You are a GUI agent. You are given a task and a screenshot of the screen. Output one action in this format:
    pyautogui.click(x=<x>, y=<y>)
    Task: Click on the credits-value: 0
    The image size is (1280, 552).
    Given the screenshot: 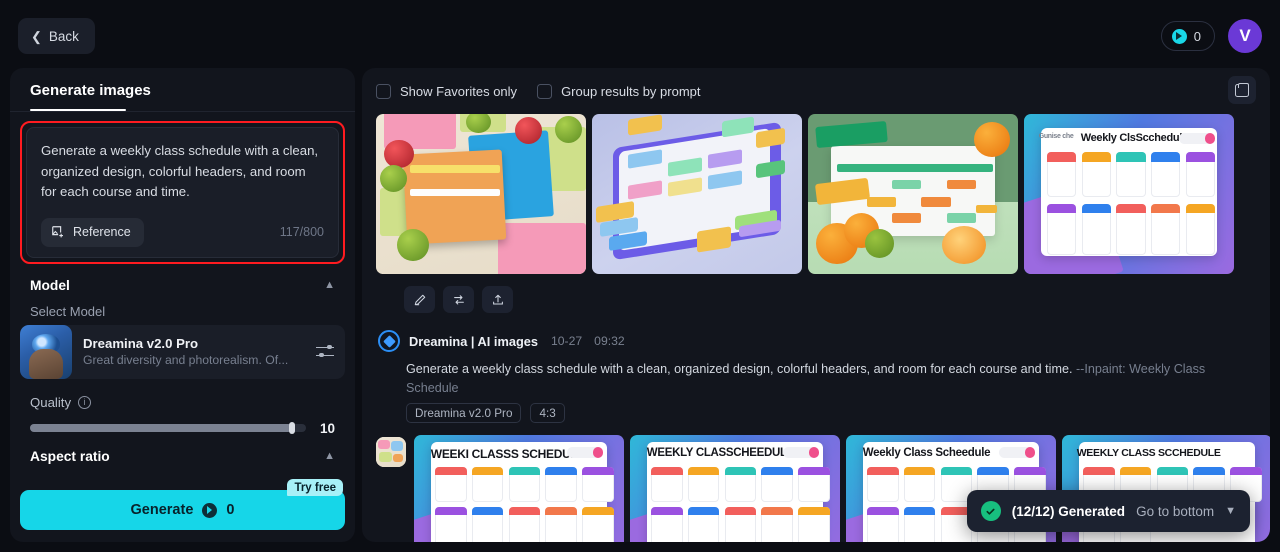 What is the action you would take?
    pyautogui.click(x=1197, y=36)
    